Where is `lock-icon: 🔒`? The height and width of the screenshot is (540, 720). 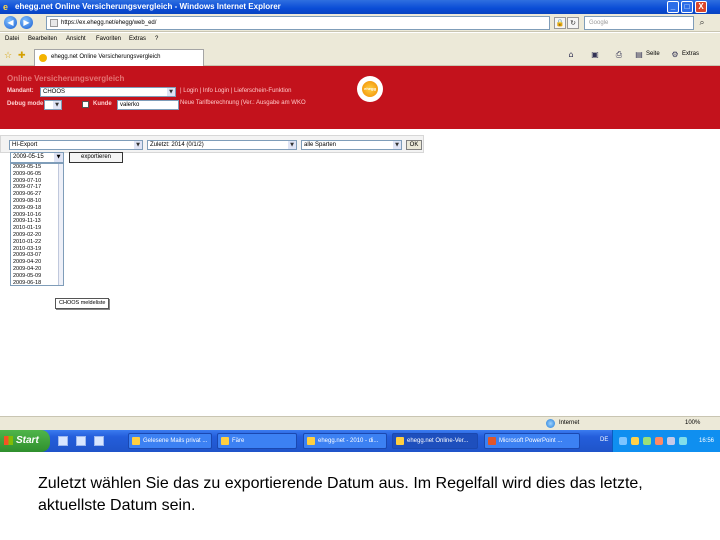 lock-icon: 🔒 is located at coordinates (560, 23).